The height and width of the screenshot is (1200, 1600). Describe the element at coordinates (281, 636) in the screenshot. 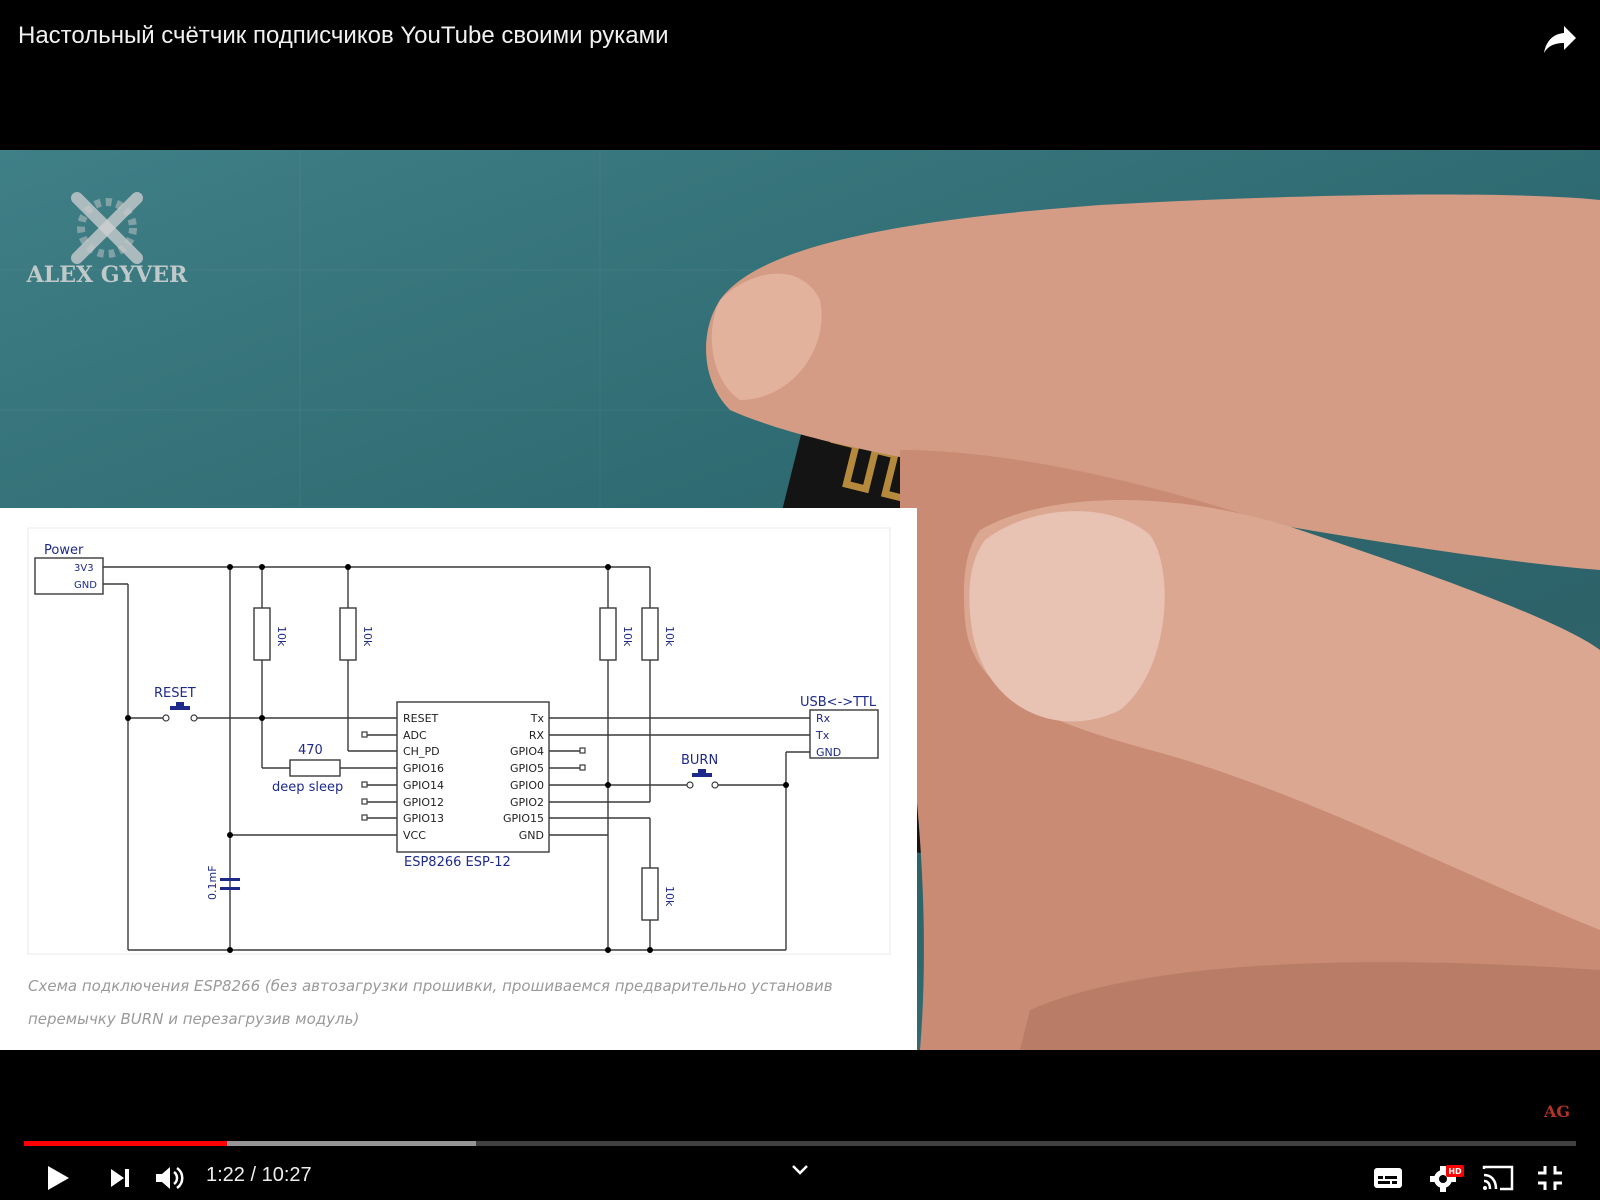

I see `label-r1: 10k` at that location.